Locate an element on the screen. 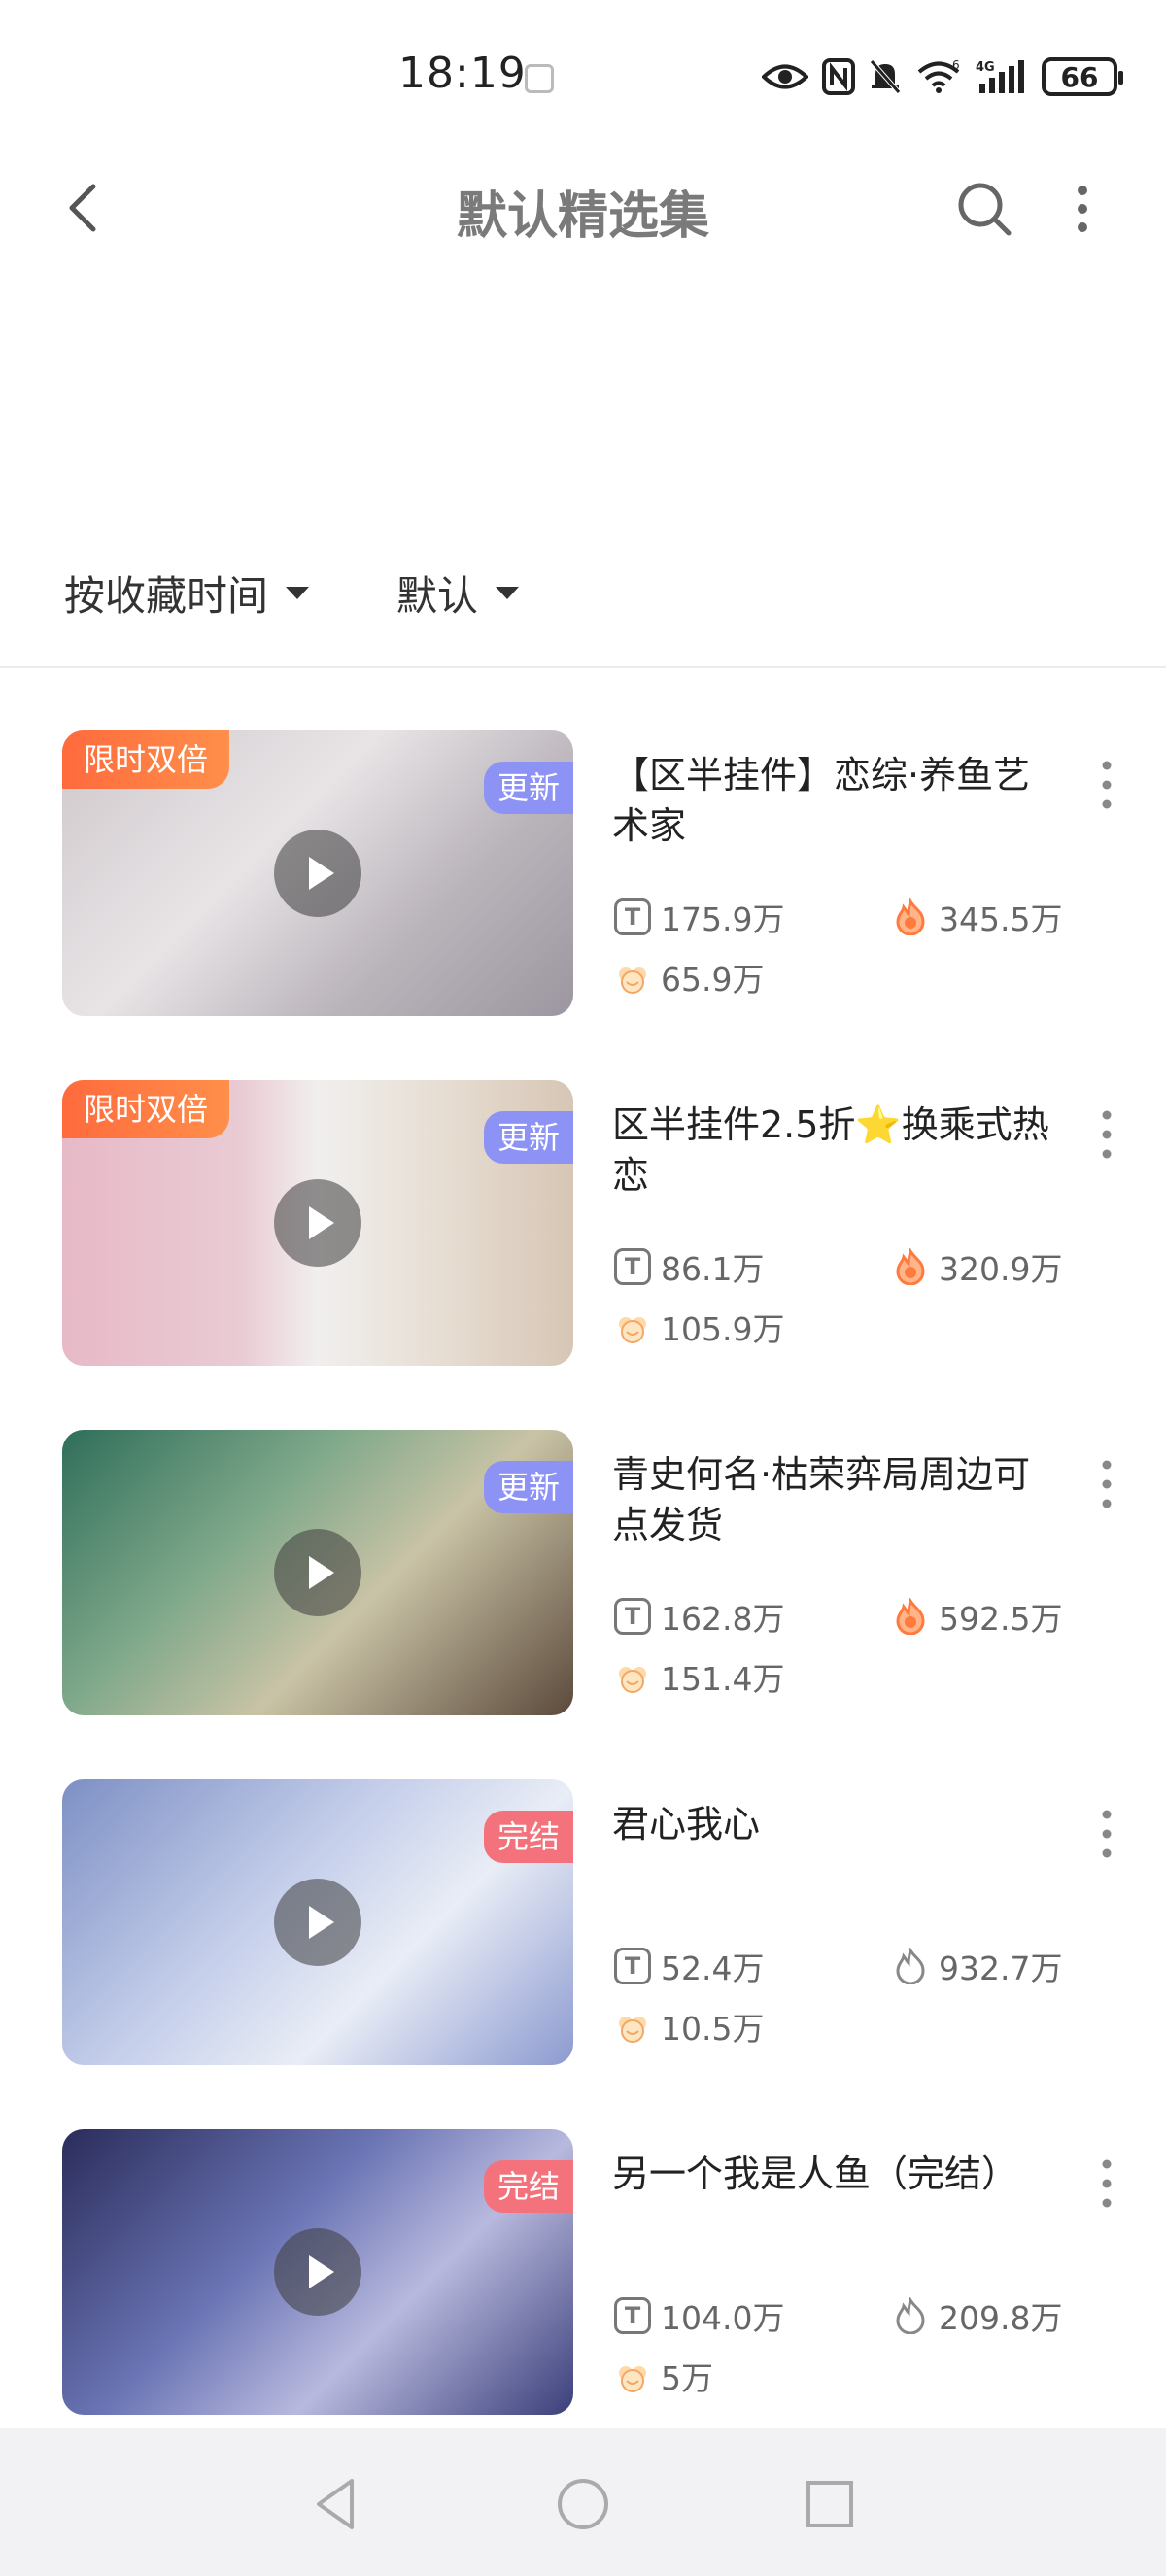  filter-dropdown: 默认 is located at coordinates (458, 593).